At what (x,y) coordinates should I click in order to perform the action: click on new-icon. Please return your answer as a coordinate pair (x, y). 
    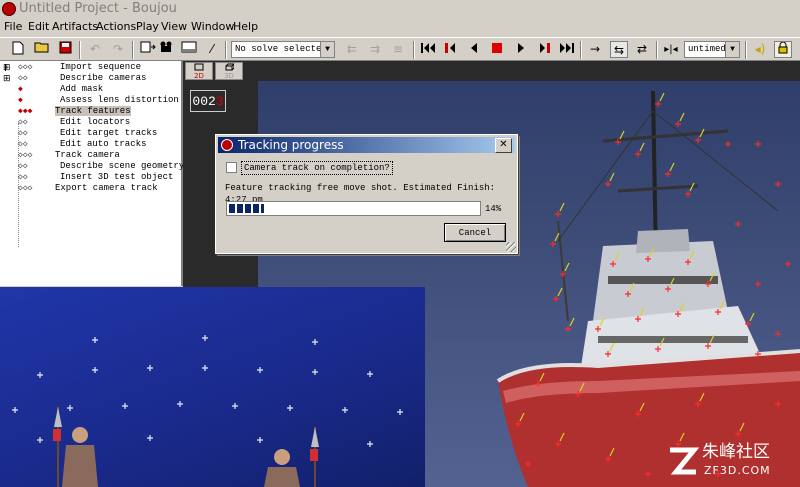
    Looking at the image, I should click on (18, 49).